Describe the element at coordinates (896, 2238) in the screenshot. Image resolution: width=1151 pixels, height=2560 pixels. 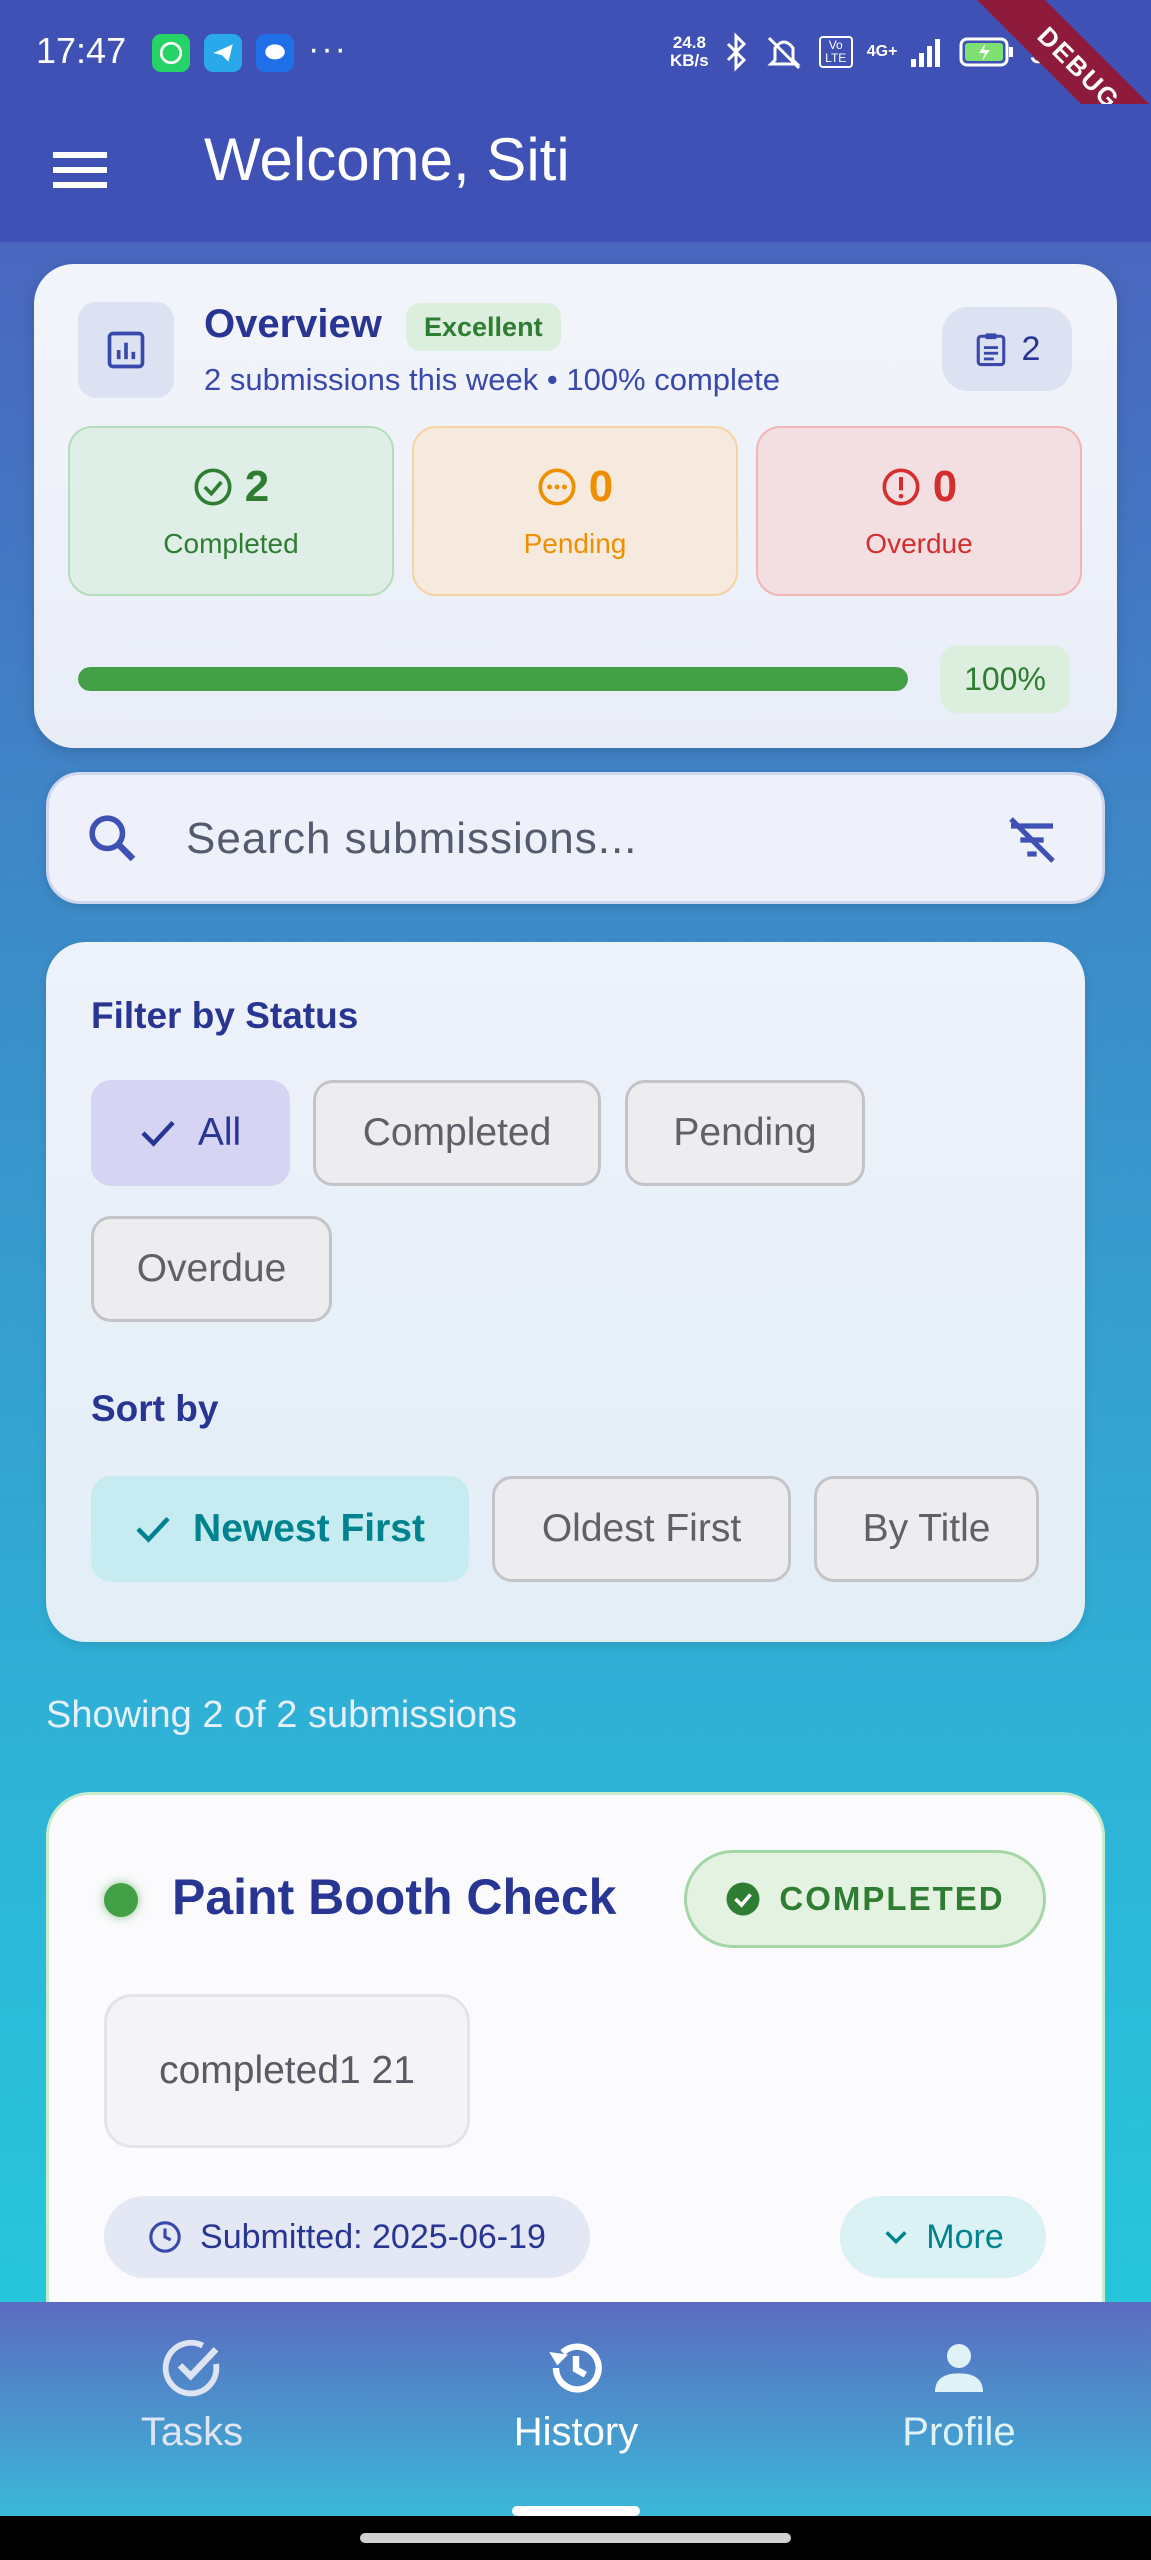
I see `chevron-down-icon` at that location.